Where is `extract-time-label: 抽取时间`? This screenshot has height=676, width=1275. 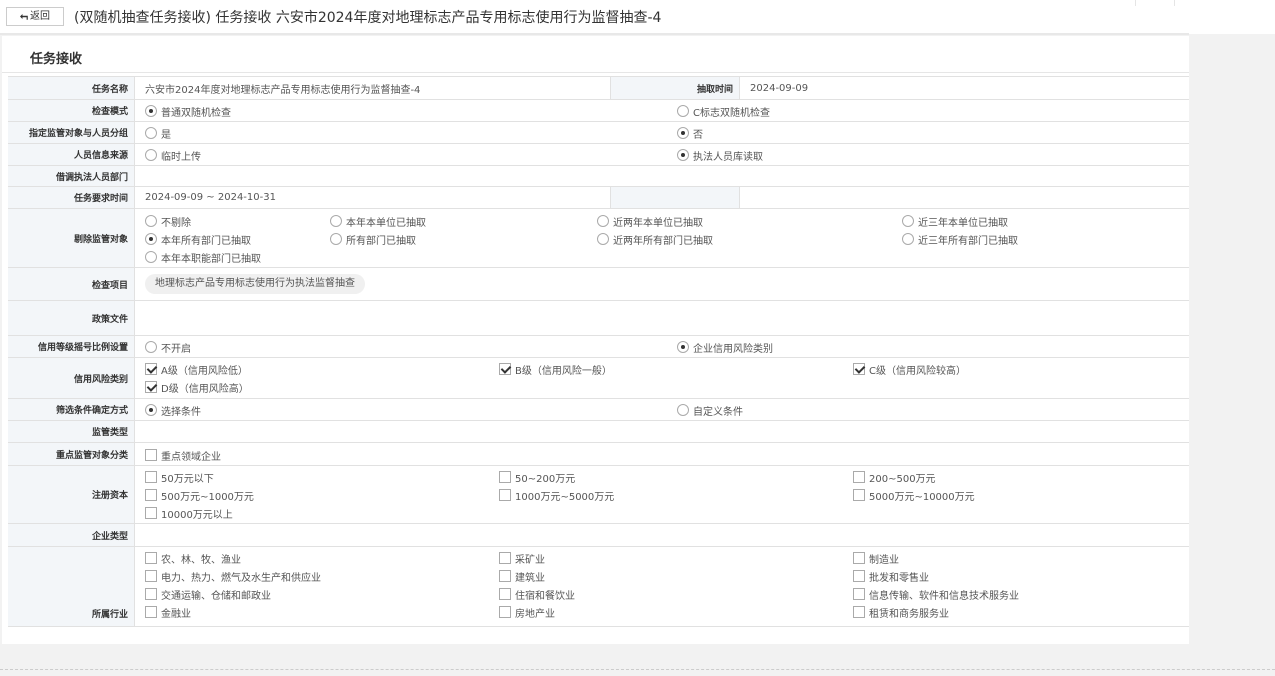
extract-time-label: 抽取时间 is located at coordinates (675, 88).